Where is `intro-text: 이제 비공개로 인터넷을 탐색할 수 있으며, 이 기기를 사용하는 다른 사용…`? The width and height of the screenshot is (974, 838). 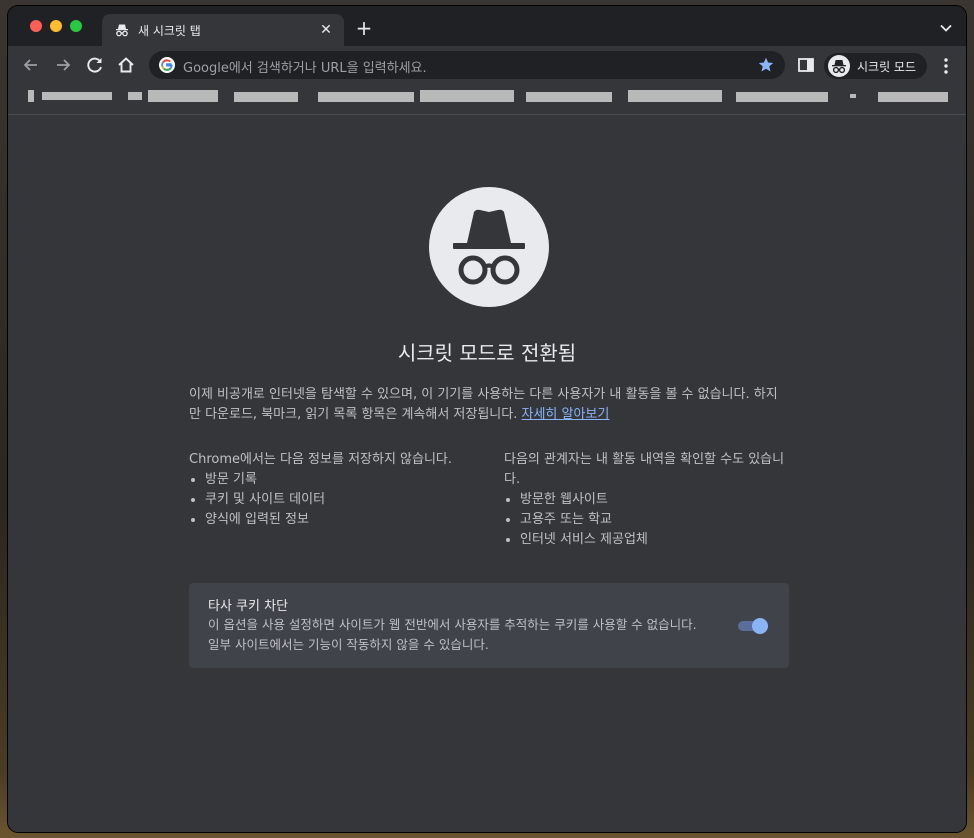 intro-text: 이제 비공개로 인터넷을 탐색할 수 있으며, 이 기기를 사용하는 다른 사용… is located at coordinates (489, 405).